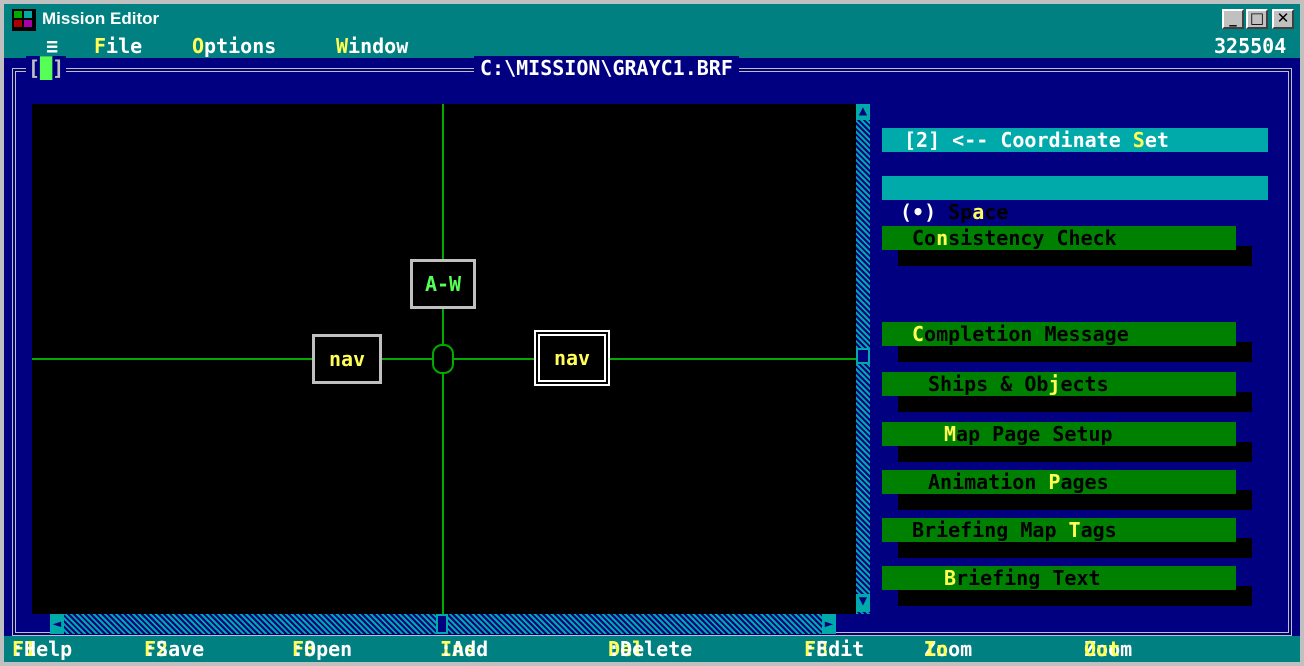  Describe the element at coordinates (1059, 384) in the screenshot. I see `ships-objects-button: Ships & Objects` at that location.